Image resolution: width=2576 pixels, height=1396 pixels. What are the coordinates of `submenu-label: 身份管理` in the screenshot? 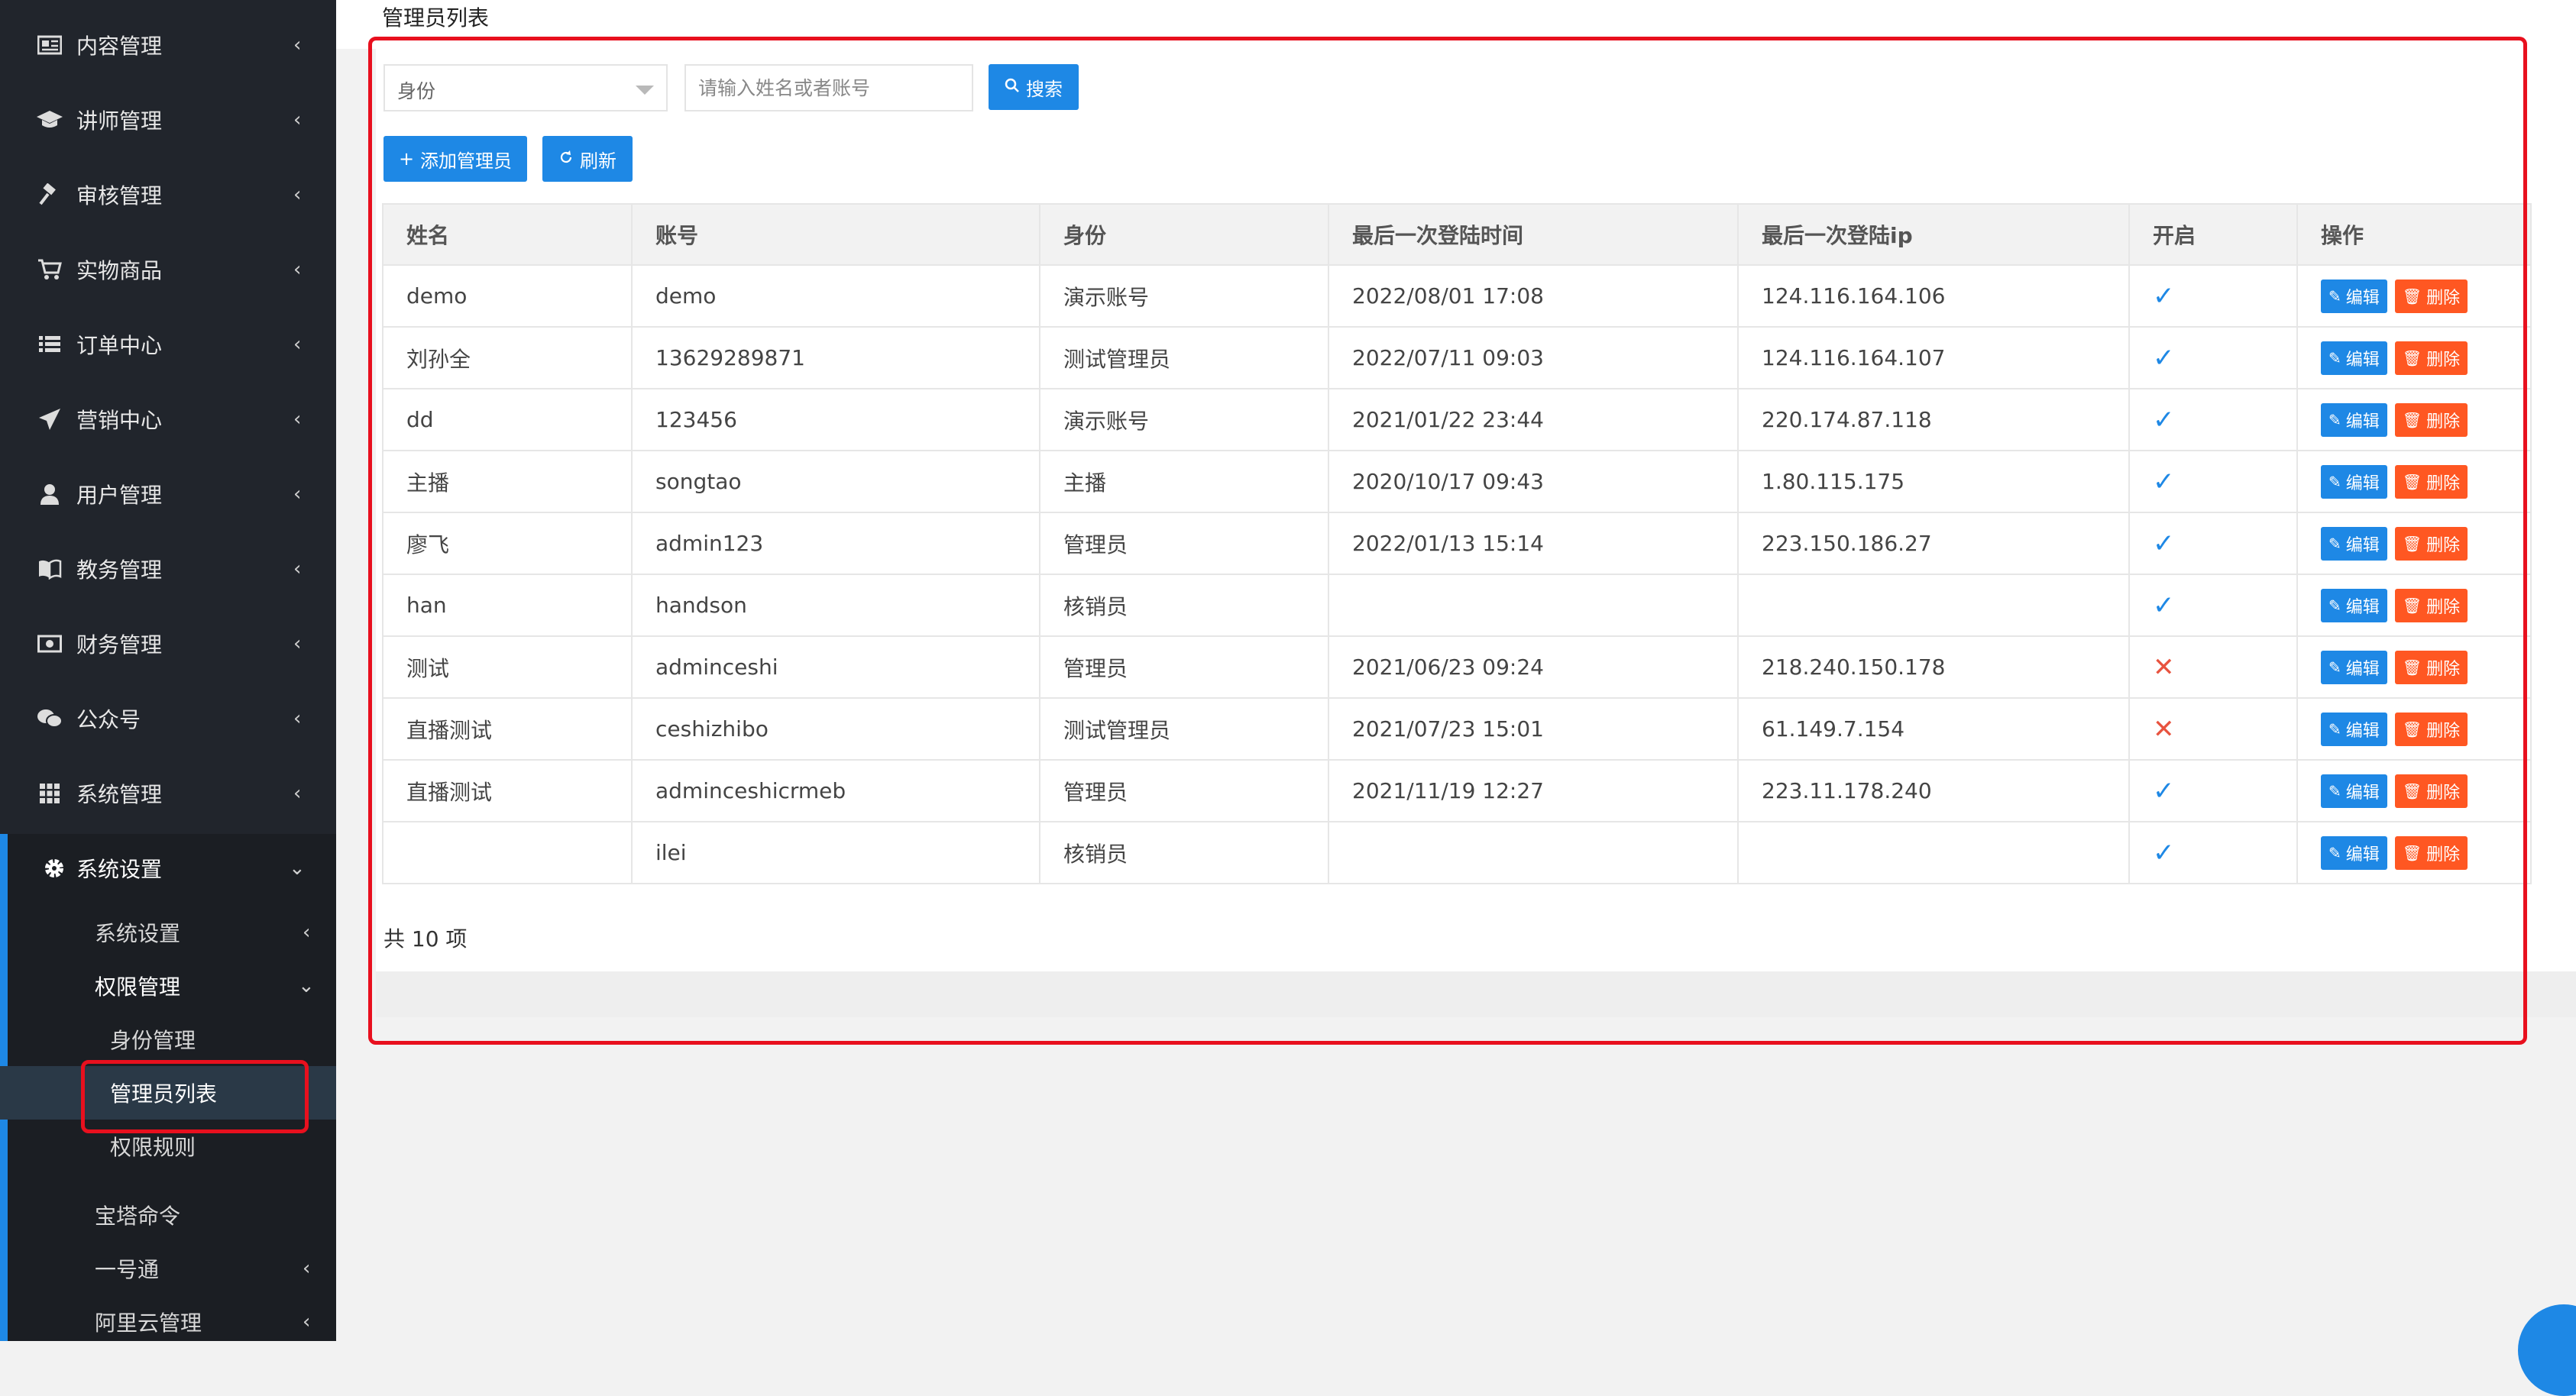 It's located at (153, 1040).